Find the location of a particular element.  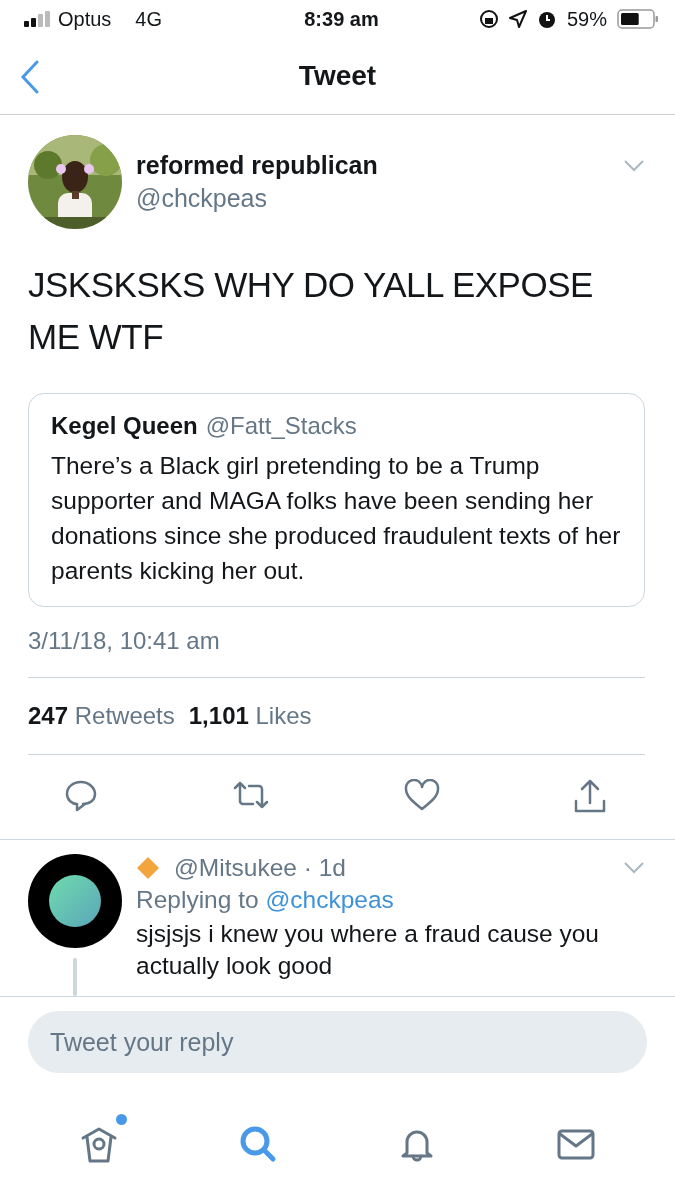

heart-icon is located at coordinates (422, 795).